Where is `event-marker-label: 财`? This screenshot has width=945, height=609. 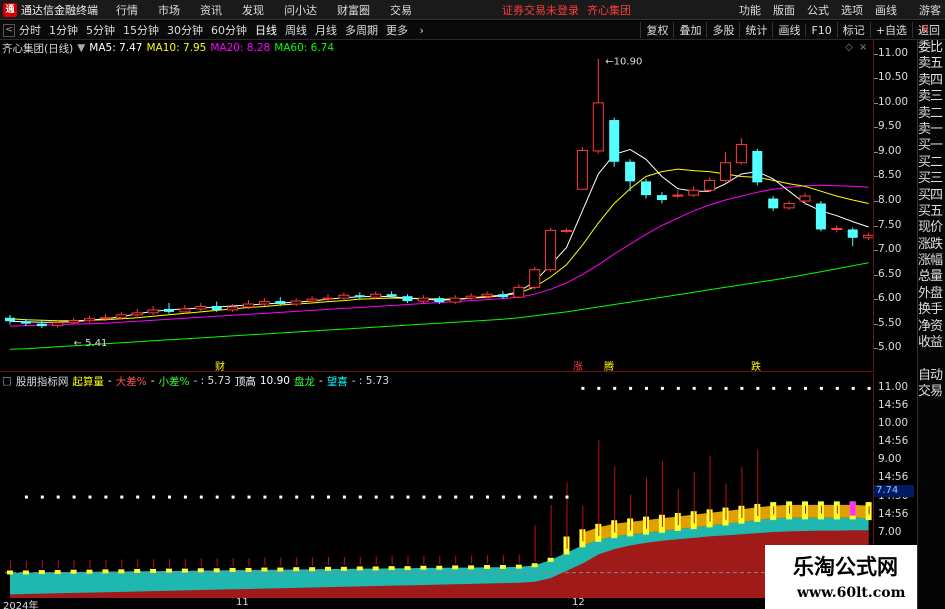 event-marker-label: 财 is located at coordinates (220, 366).